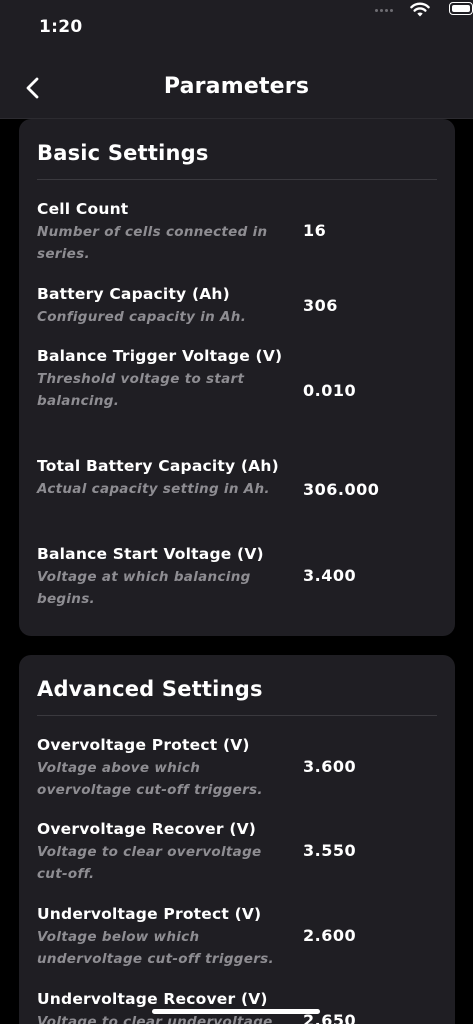 The image size is (473, 1024). I want to click on param-value: 3.600, so click(329, 766).